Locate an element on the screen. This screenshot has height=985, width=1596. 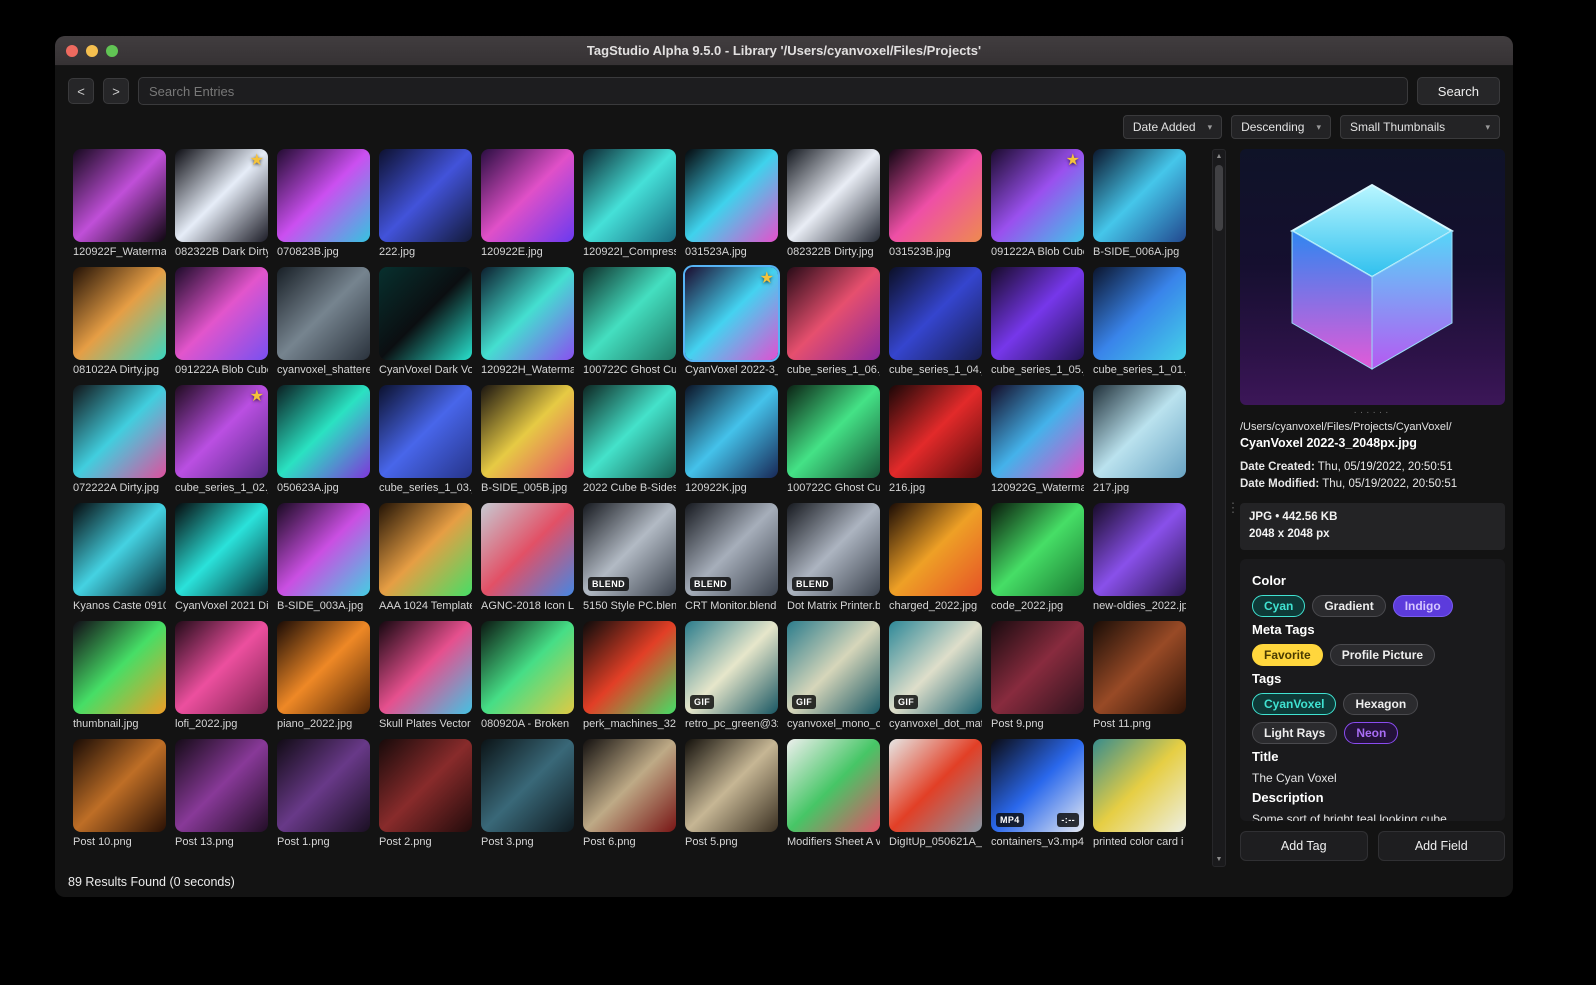
grid-item: B-SIDE_006A.jpg is located at coordinates (1139, 208).